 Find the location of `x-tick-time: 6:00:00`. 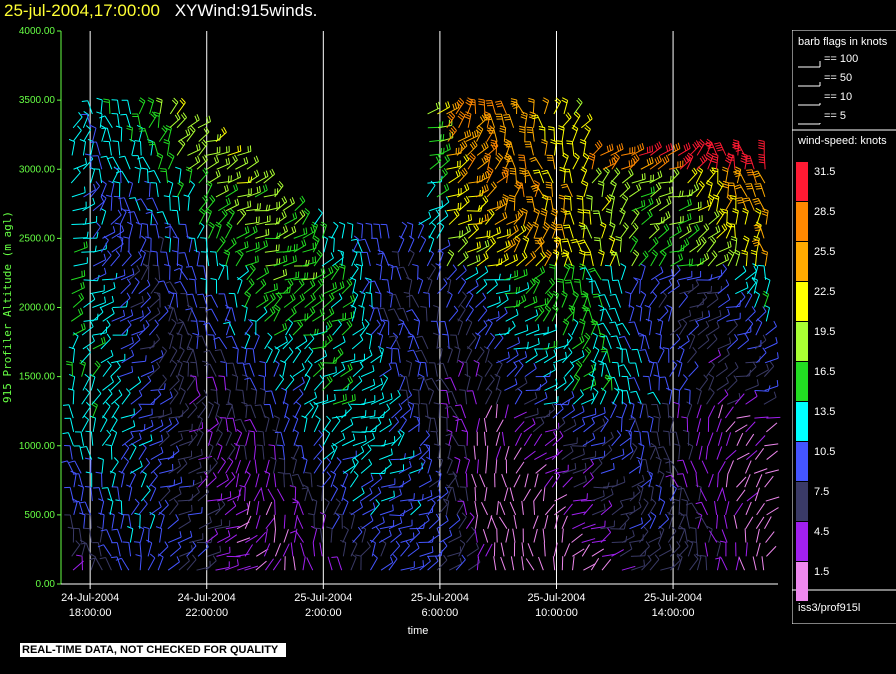

x-tick-time: 6:00:00 is located at coordinates (440, 613).